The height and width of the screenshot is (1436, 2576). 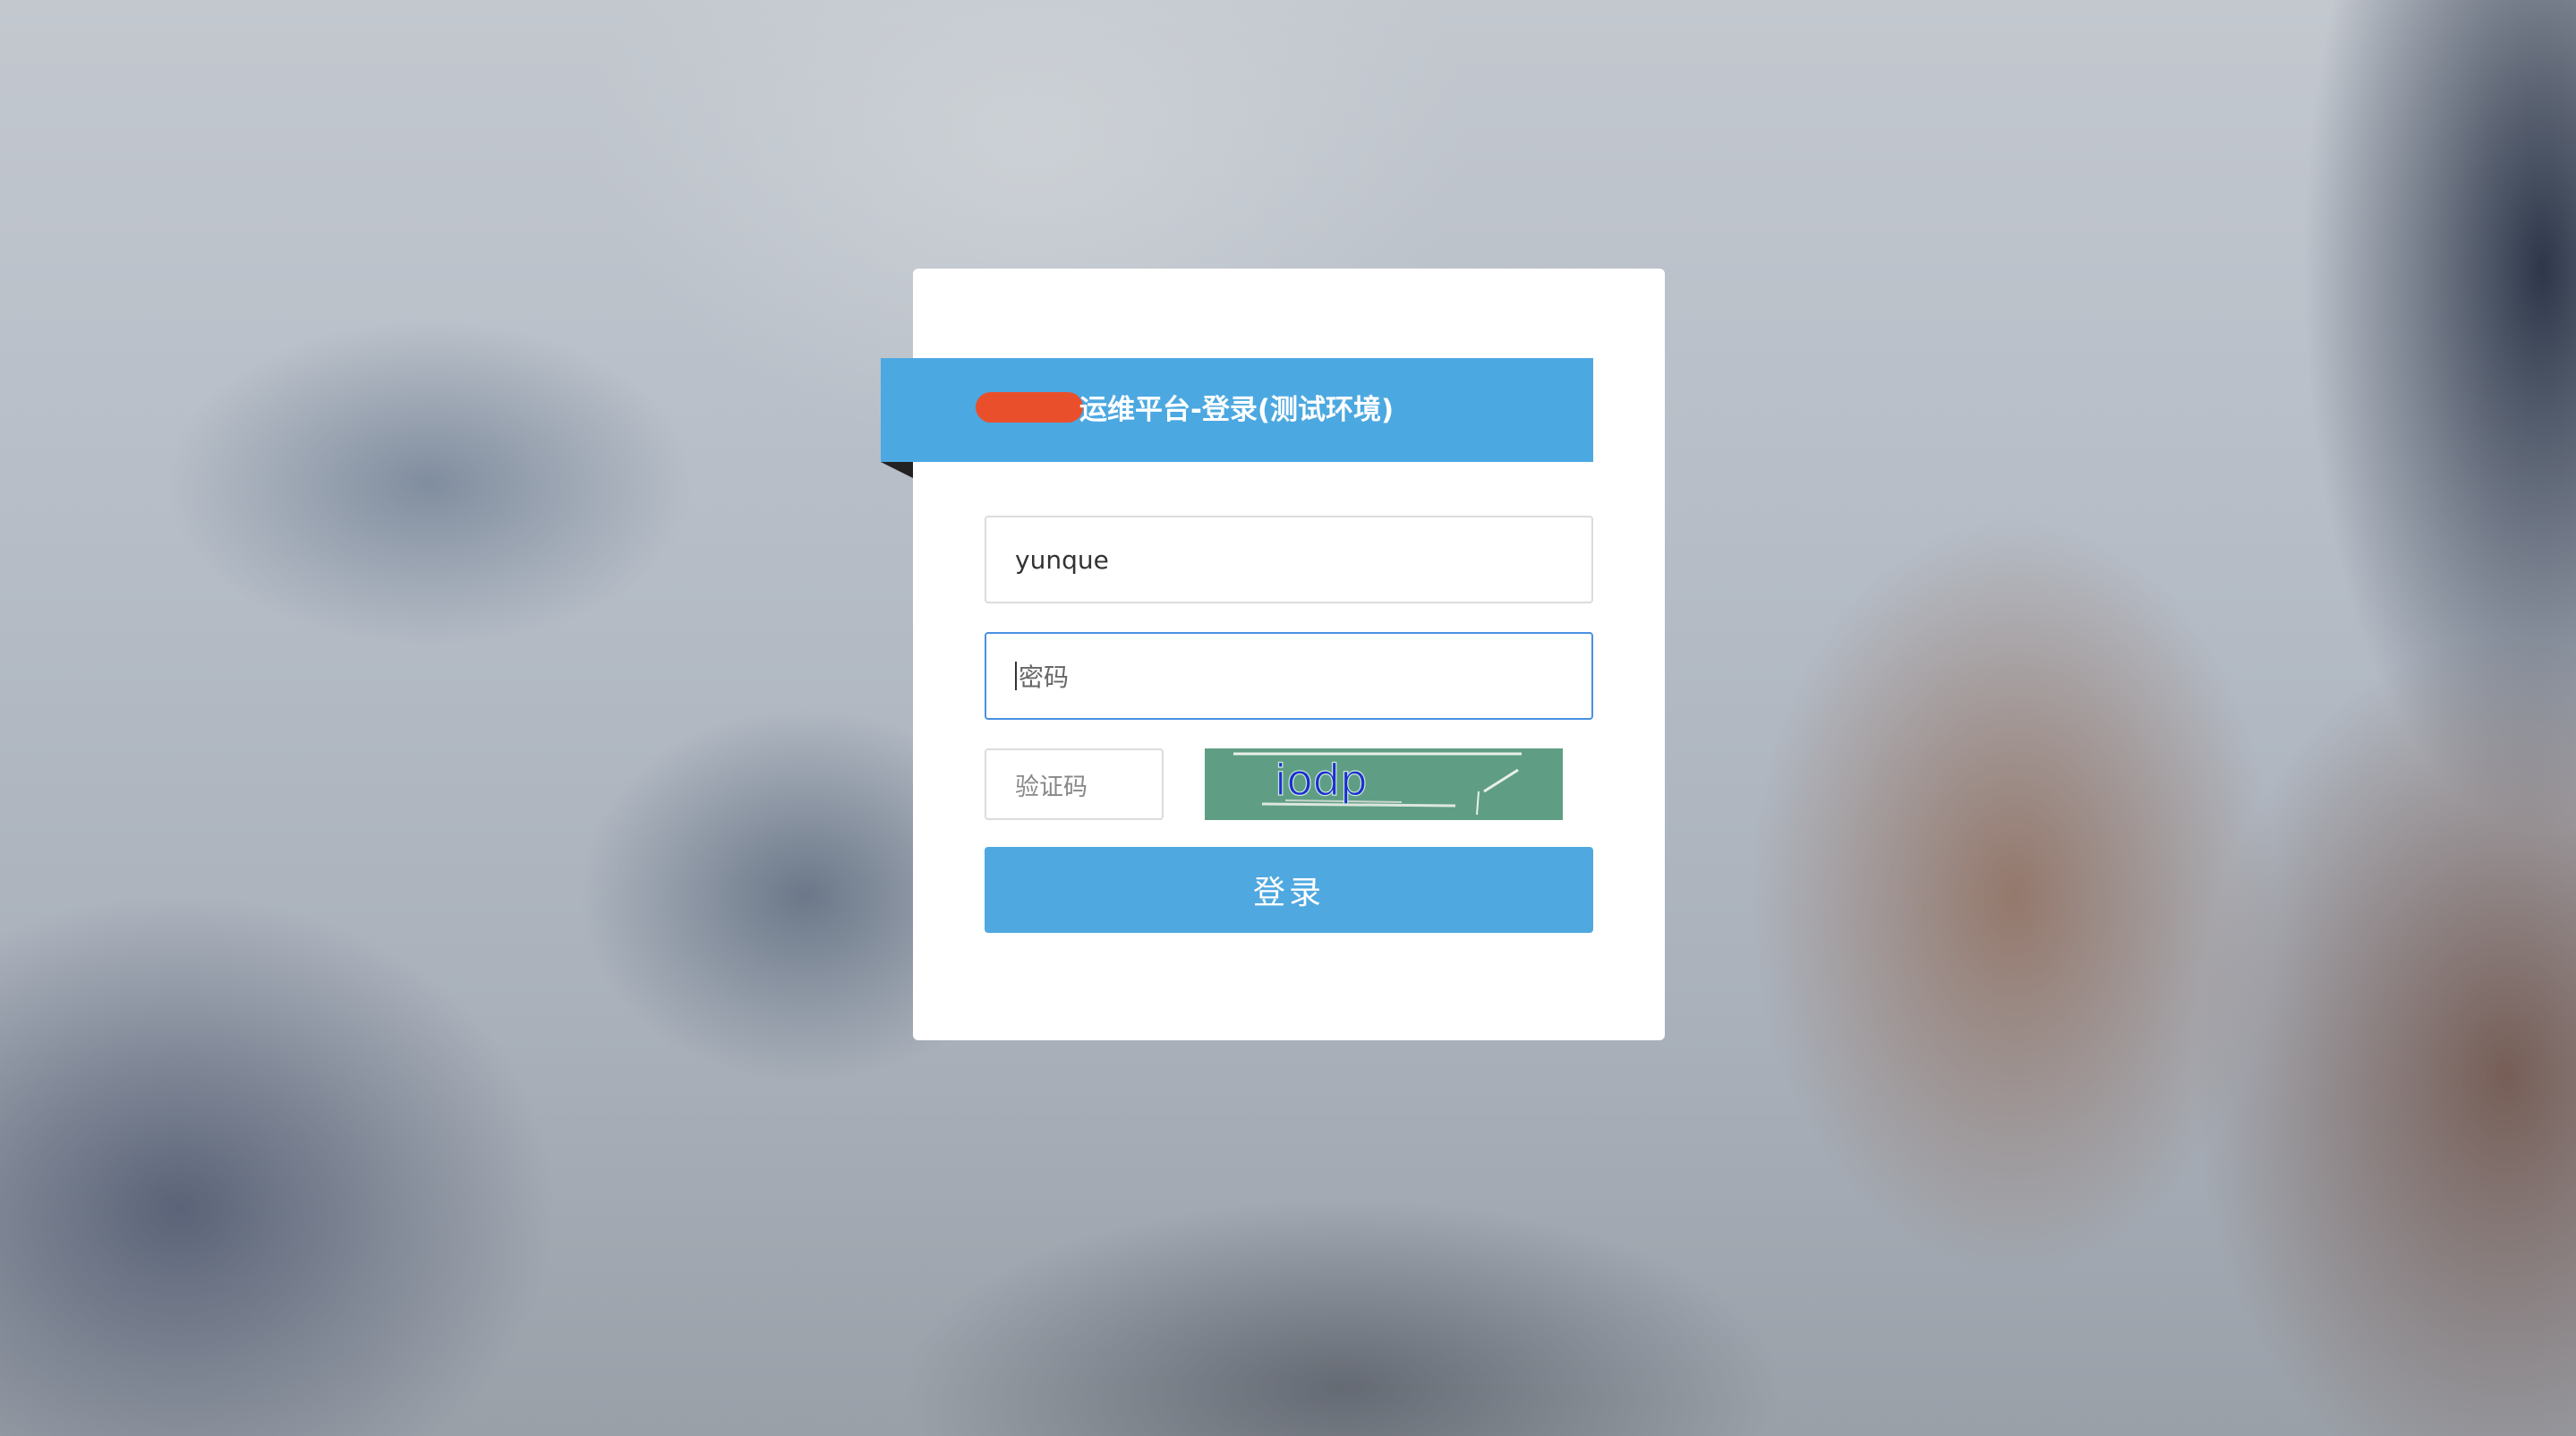 What do you see at coordinates (1051, 787) in the screenshot?
I see `captcha-placeholder: 验证码` at bounding box center [1051, 787].